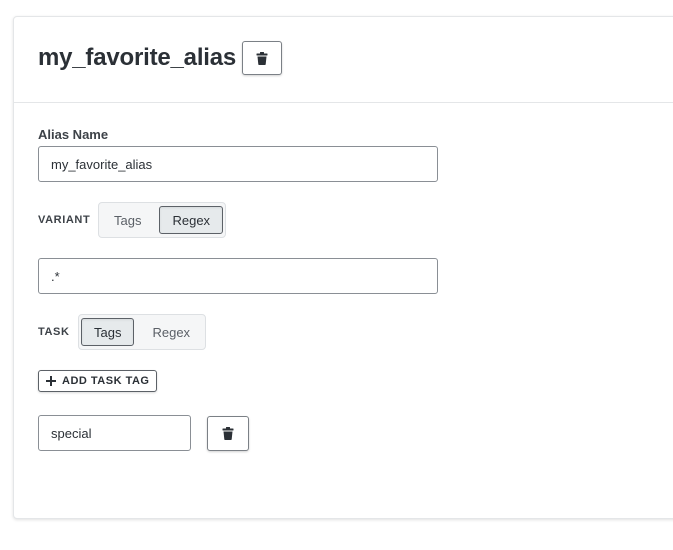 The image size is (673, 550). Describe the element at coordinates (114, 433) in the screenshot. I see `task-tag-input` at that location.